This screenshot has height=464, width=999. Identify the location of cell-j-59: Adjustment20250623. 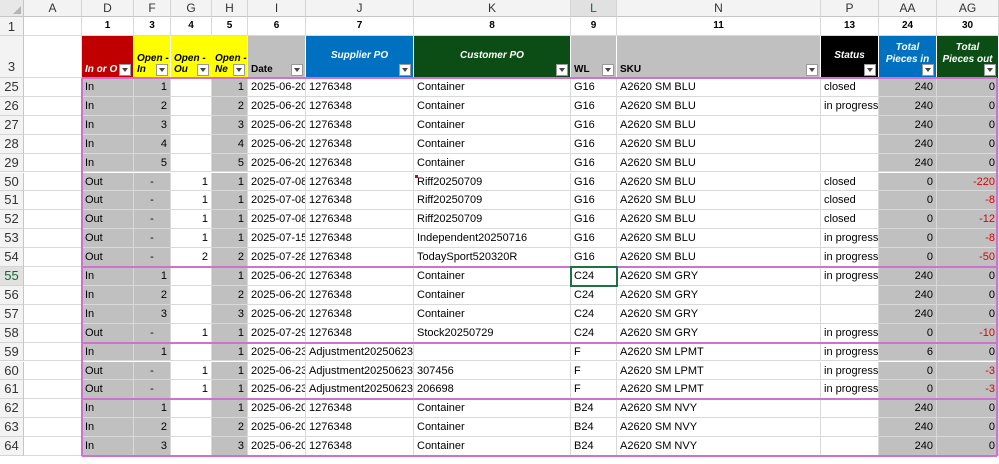
(360, 352).